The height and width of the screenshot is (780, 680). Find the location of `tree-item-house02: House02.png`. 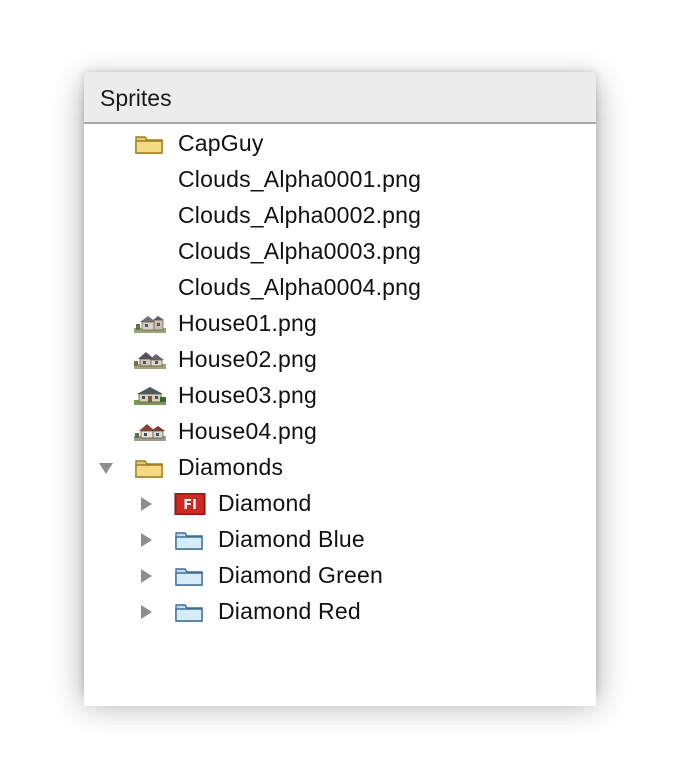

tree-item-house02: House02.png is located at coordinates (340, 360).